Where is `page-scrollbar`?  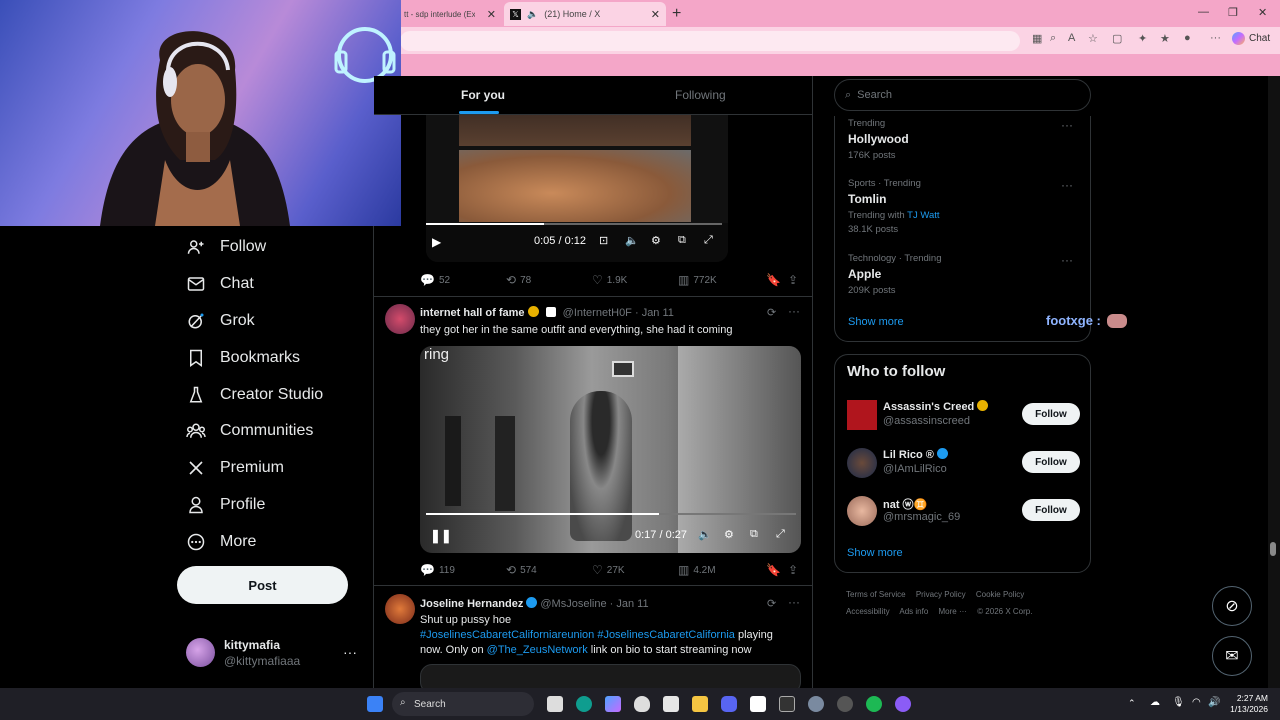
page-scrollbar is located at coordinates (1274, 382).